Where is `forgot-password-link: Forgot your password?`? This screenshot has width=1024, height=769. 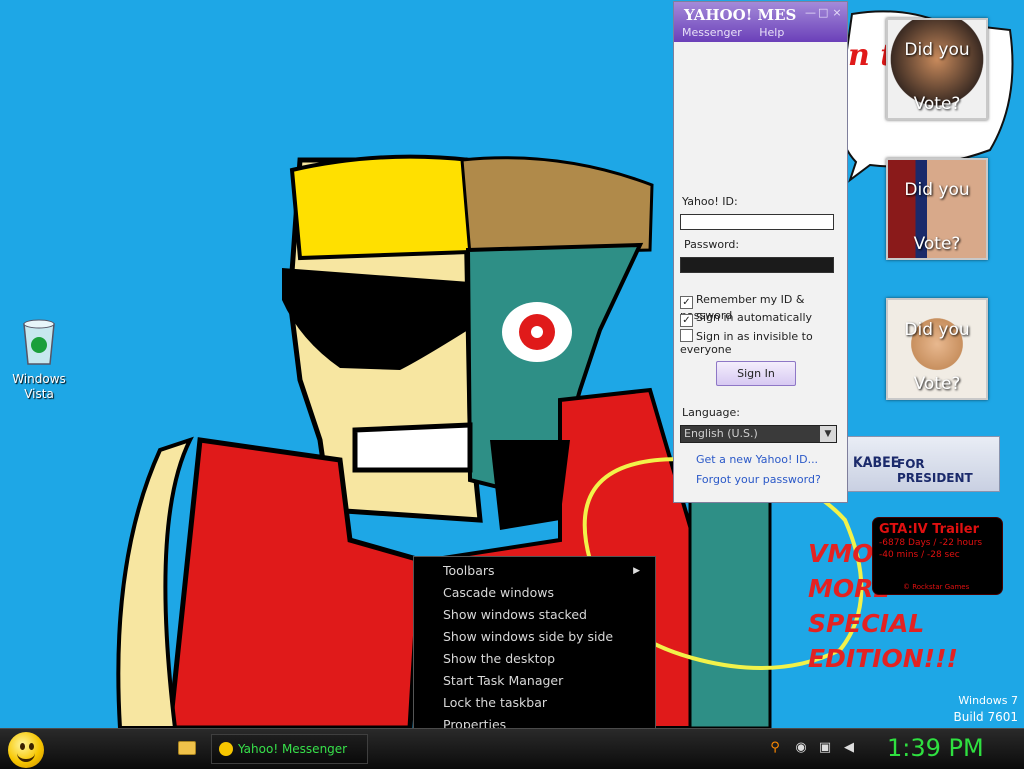 forgot-password-link: Forgot your password? is located at coordinates (758, 479).